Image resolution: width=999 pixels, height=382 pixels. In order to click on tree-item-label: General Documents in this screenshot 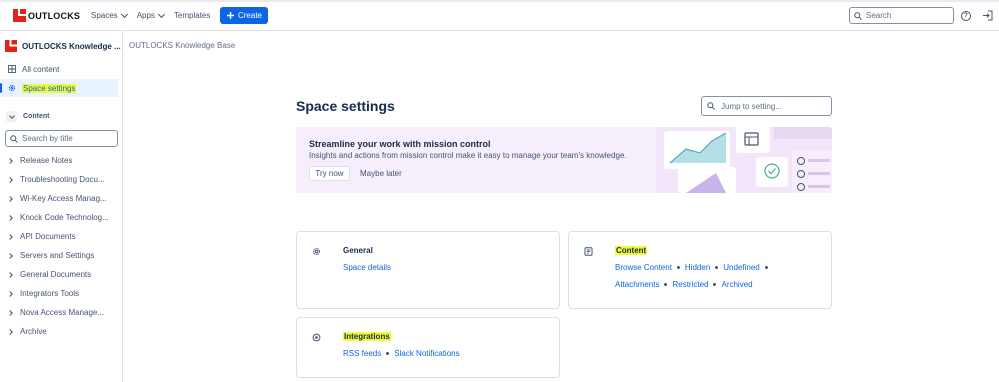, I will do `click(56, 274)`.